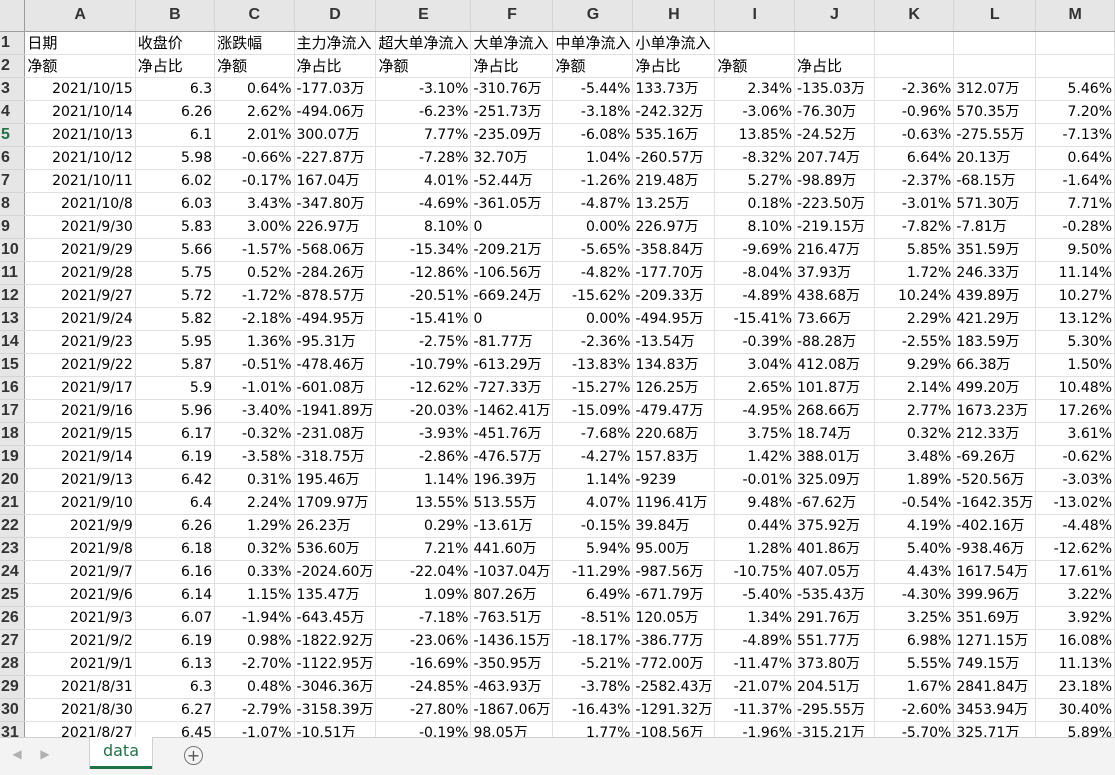  I want to click on cell-i24: -10.75%, so click(755, 572).